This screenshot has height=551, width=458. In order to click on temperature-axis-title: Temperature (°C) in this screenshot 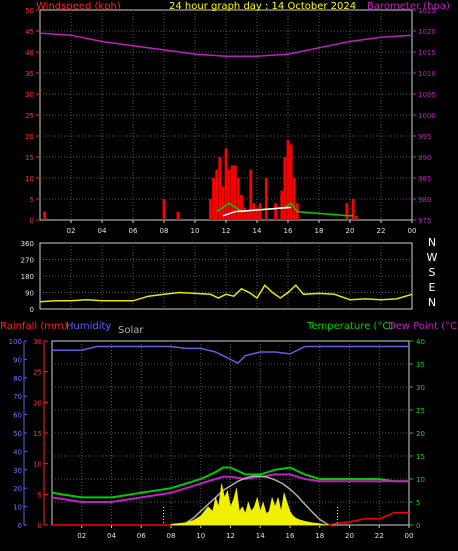, I will do `click(349, 326)`.